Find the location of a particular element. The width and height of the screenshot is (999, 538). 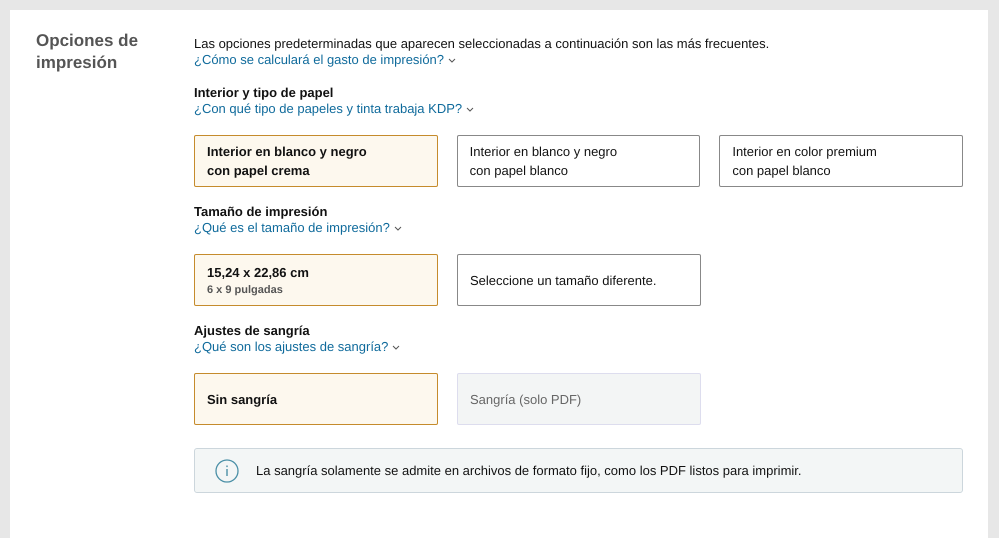

help-link: ¿Qué son los ajustes de sangría? is located at coordinates (297, 347).